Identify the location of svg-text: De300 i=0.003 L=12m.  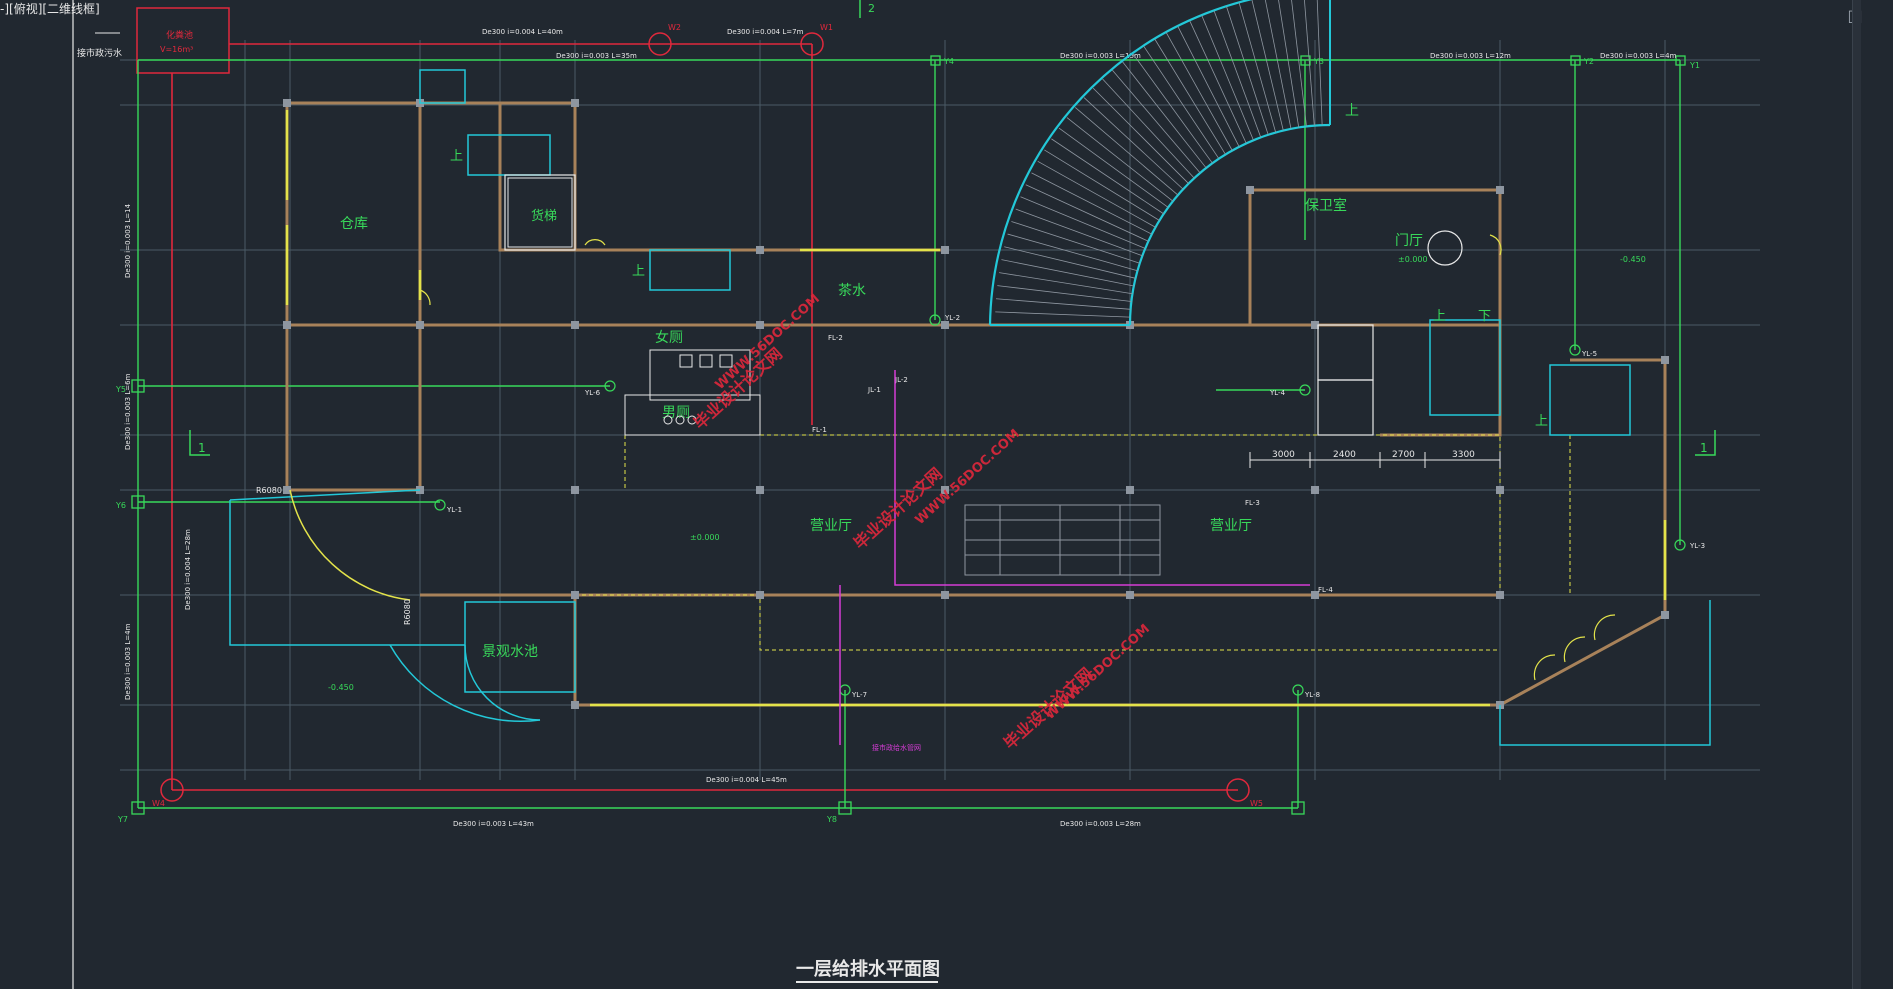
(1470, 56).